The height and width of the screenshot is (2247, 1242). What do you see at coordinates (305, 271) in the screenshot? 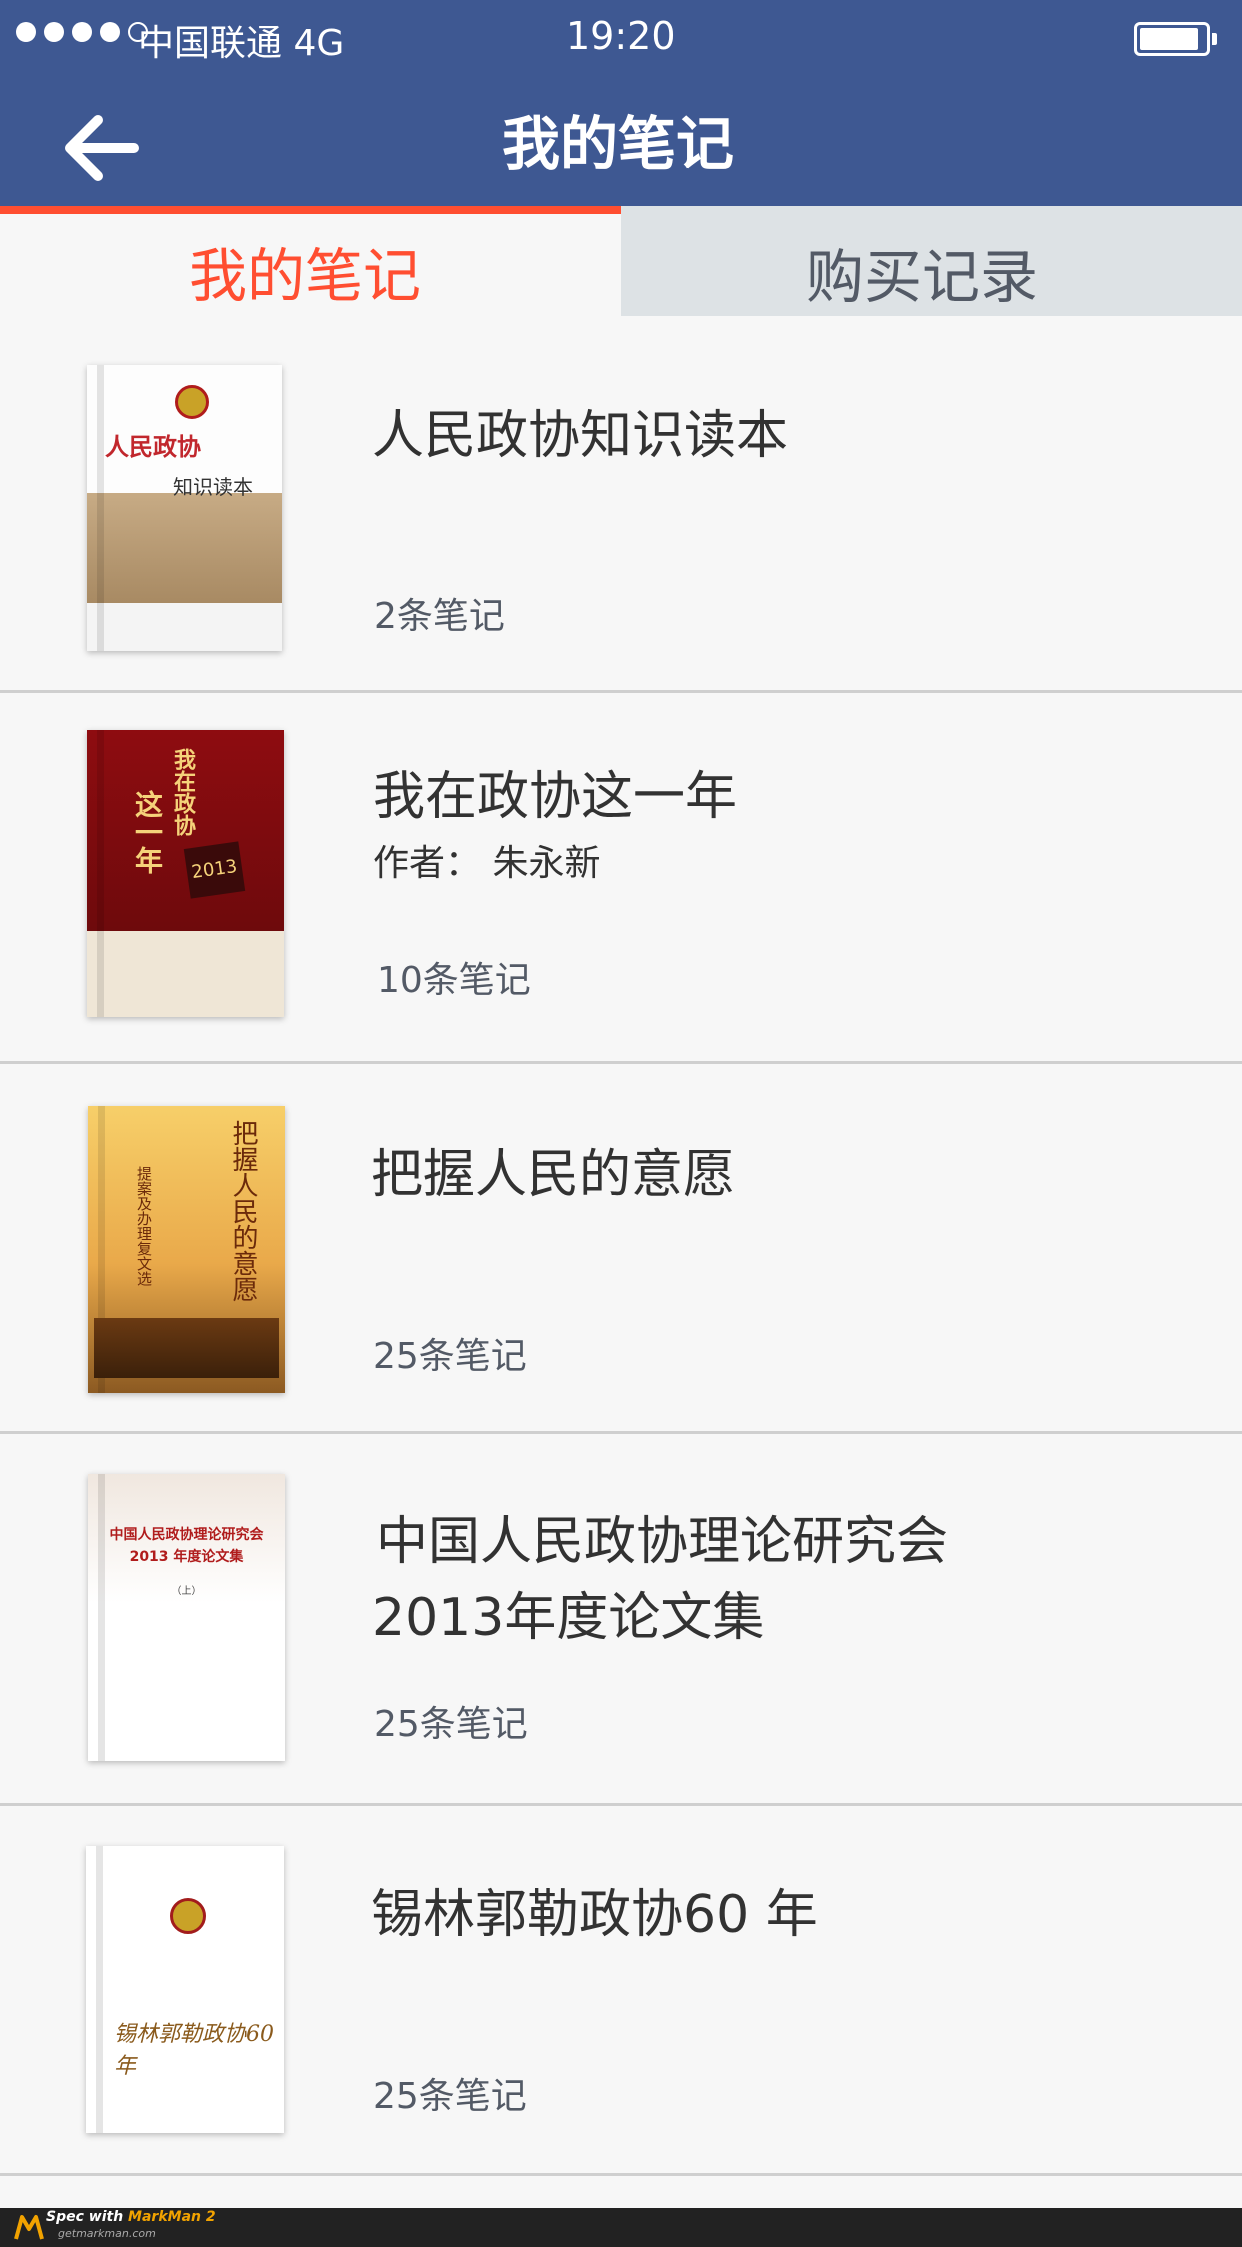
I see `tab-my-notes-label: 我的笔记` at bounding box center [305, 271].